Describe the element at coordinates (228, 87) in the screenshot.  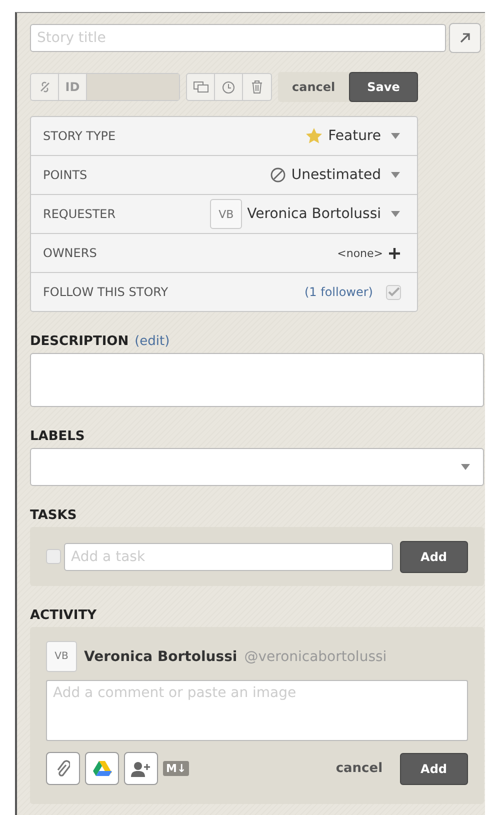
I see `clock-icon` at that location.